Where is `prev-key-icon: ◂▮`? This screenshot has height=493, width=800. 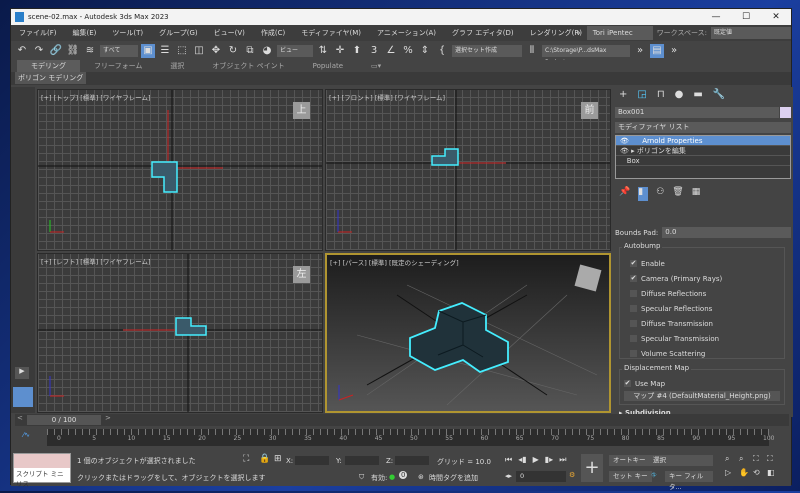
prev-key-icon: ◂▮ is located at coordinates (522, 460).